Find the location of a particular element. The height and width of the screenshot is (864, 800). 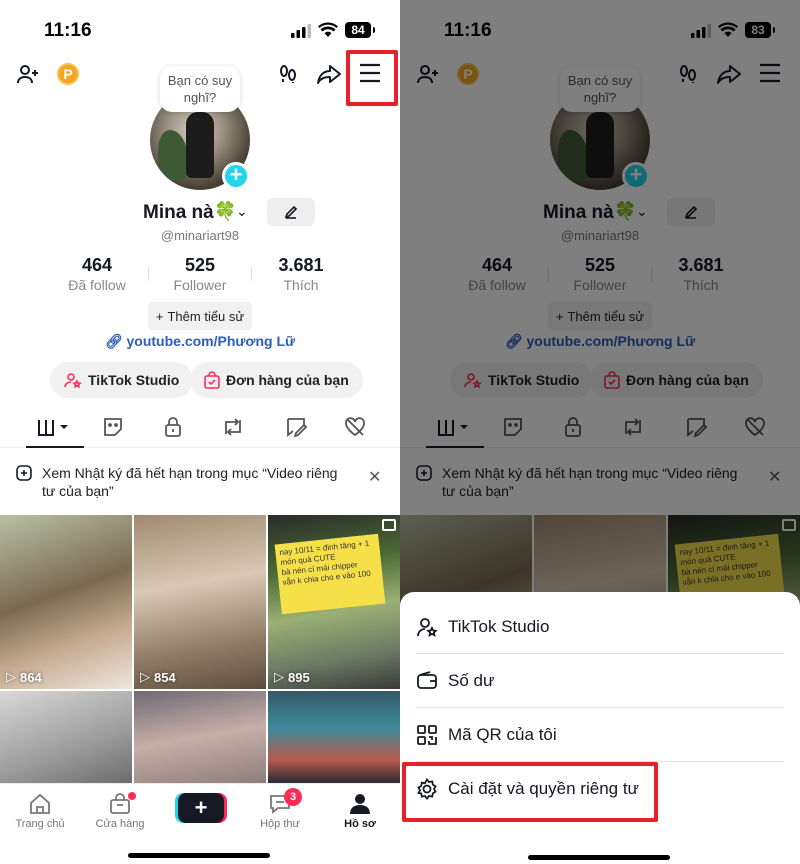

video-thumbnail: ▷864 is located at coordinates (66, 602).